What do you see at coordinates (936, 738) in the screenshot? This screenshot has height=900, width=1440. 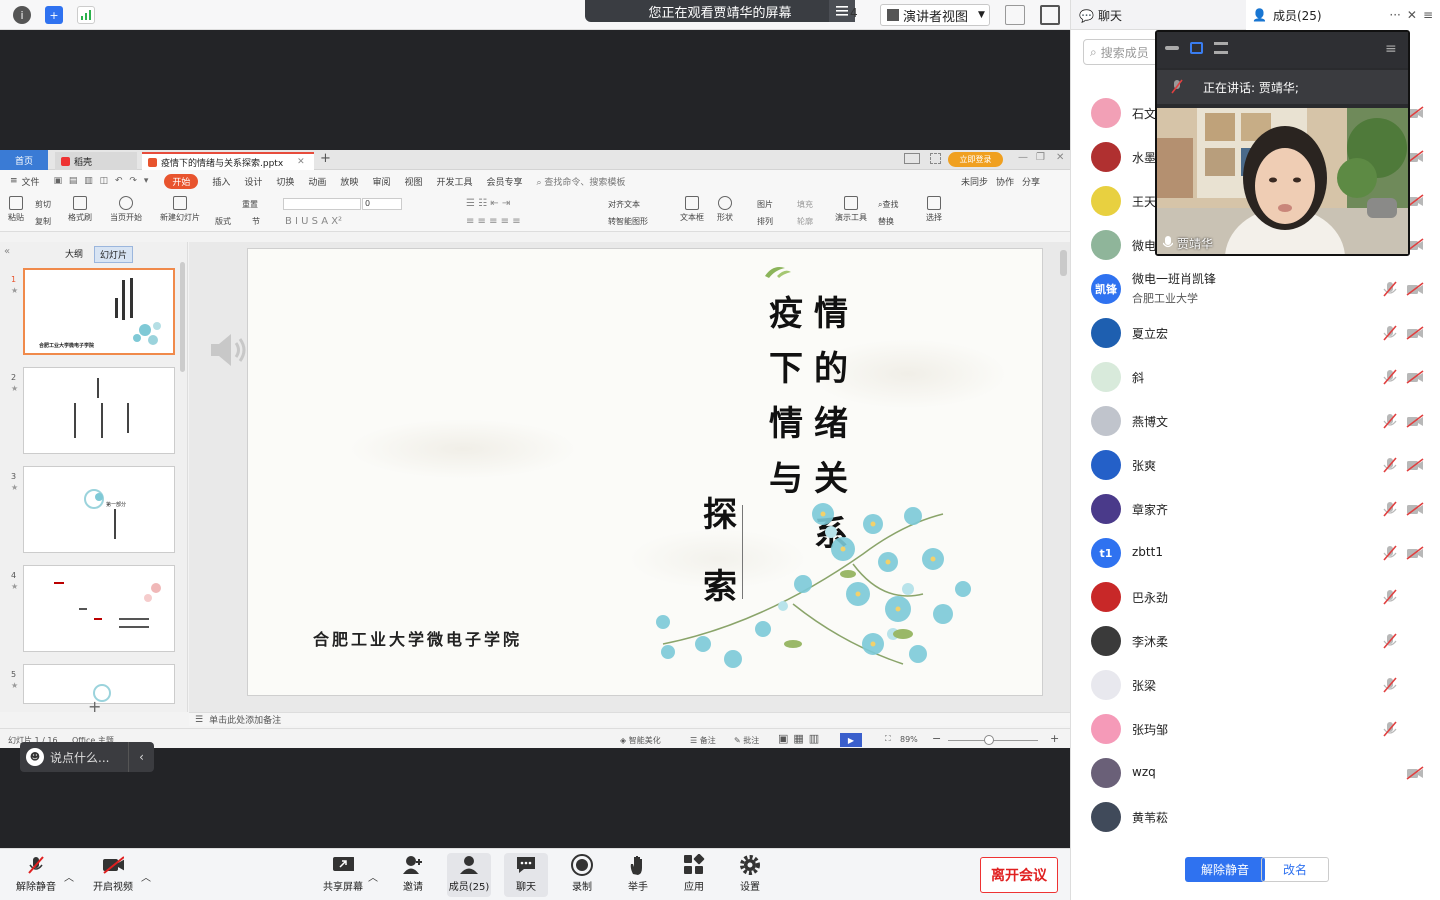 I see `zoom-out-icon: −` at bounding box center [936, 738].